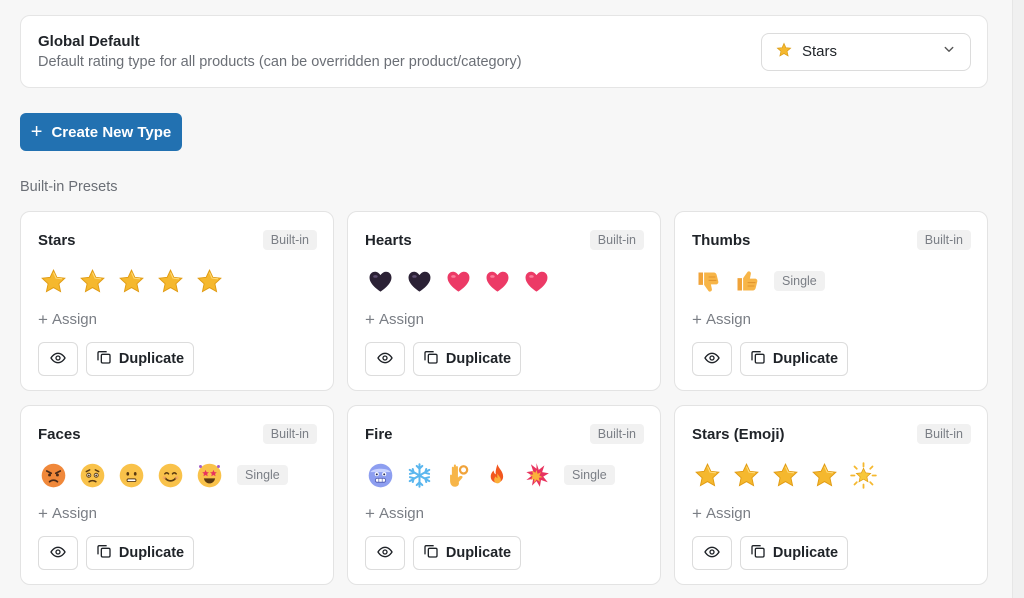 The image size is (1024, 598). Describe the element at coordinates (177, 434) in the screenshot. I see `preset-card-header: Faces Built-in` at that location.